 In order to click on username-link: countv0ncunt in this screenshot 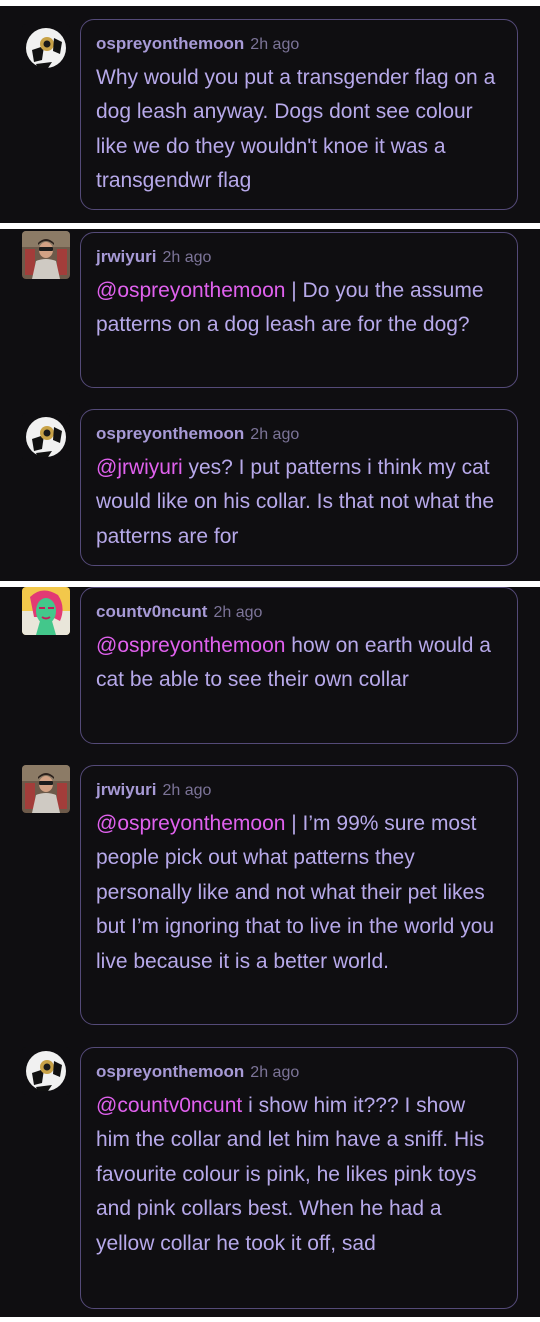, I will do `click(151, 611)`.